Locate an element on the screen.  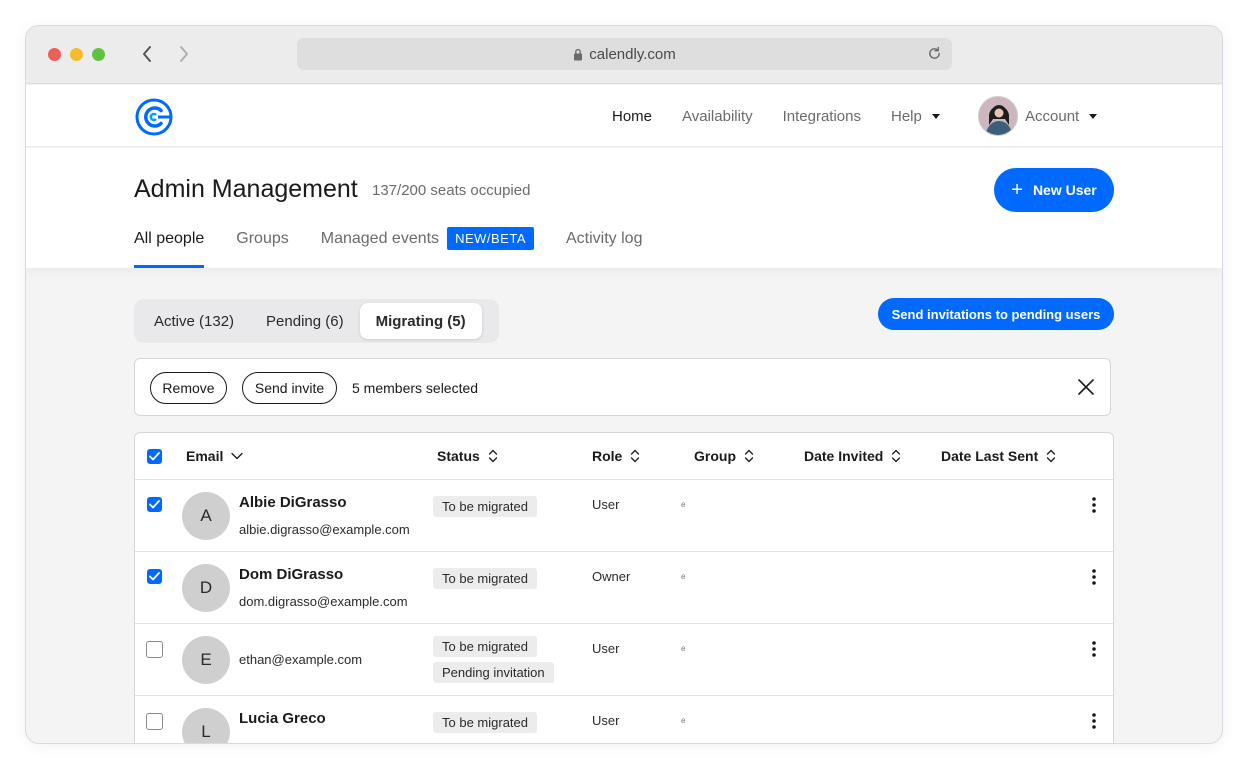
select-all-checkbox is located at coordinates (154, 456).